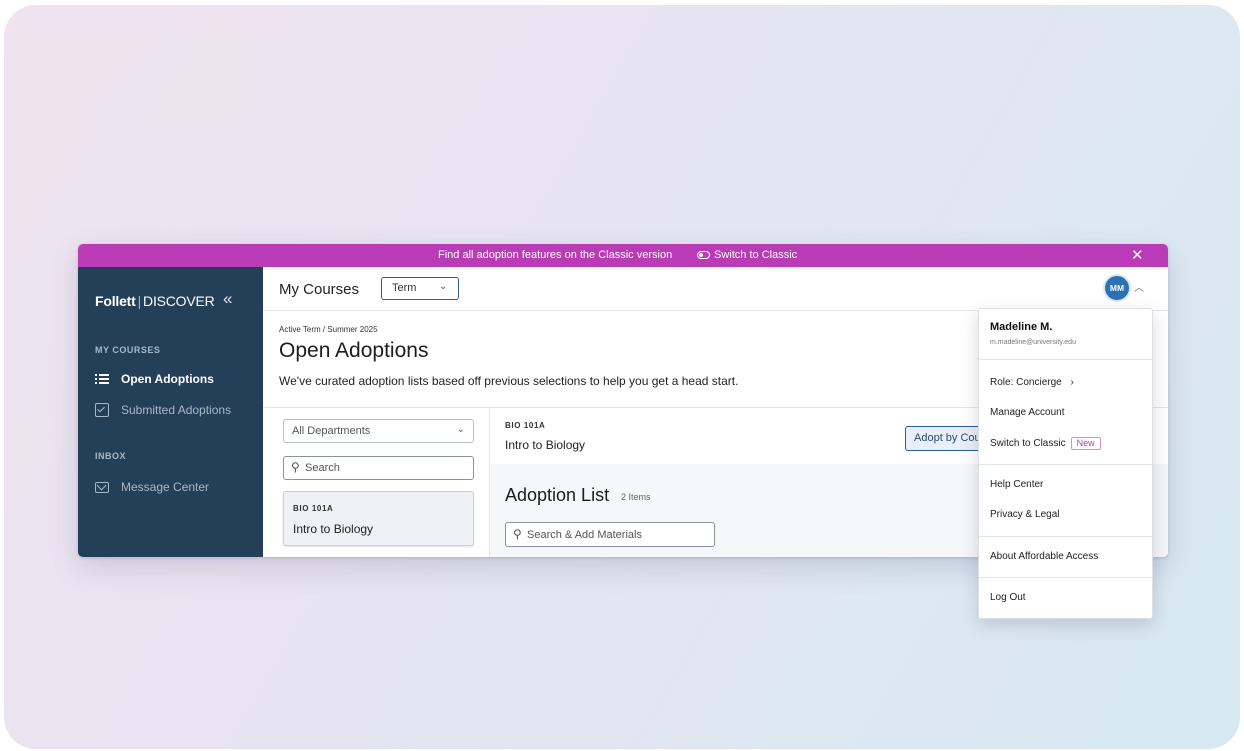 Image resolution: width=1244 pixels, height=751 pixels. What do you see at coordinates (1021, 327) in the screenshot?
I see `user-name: Madeline M.` at bounding box center [1021, 327].